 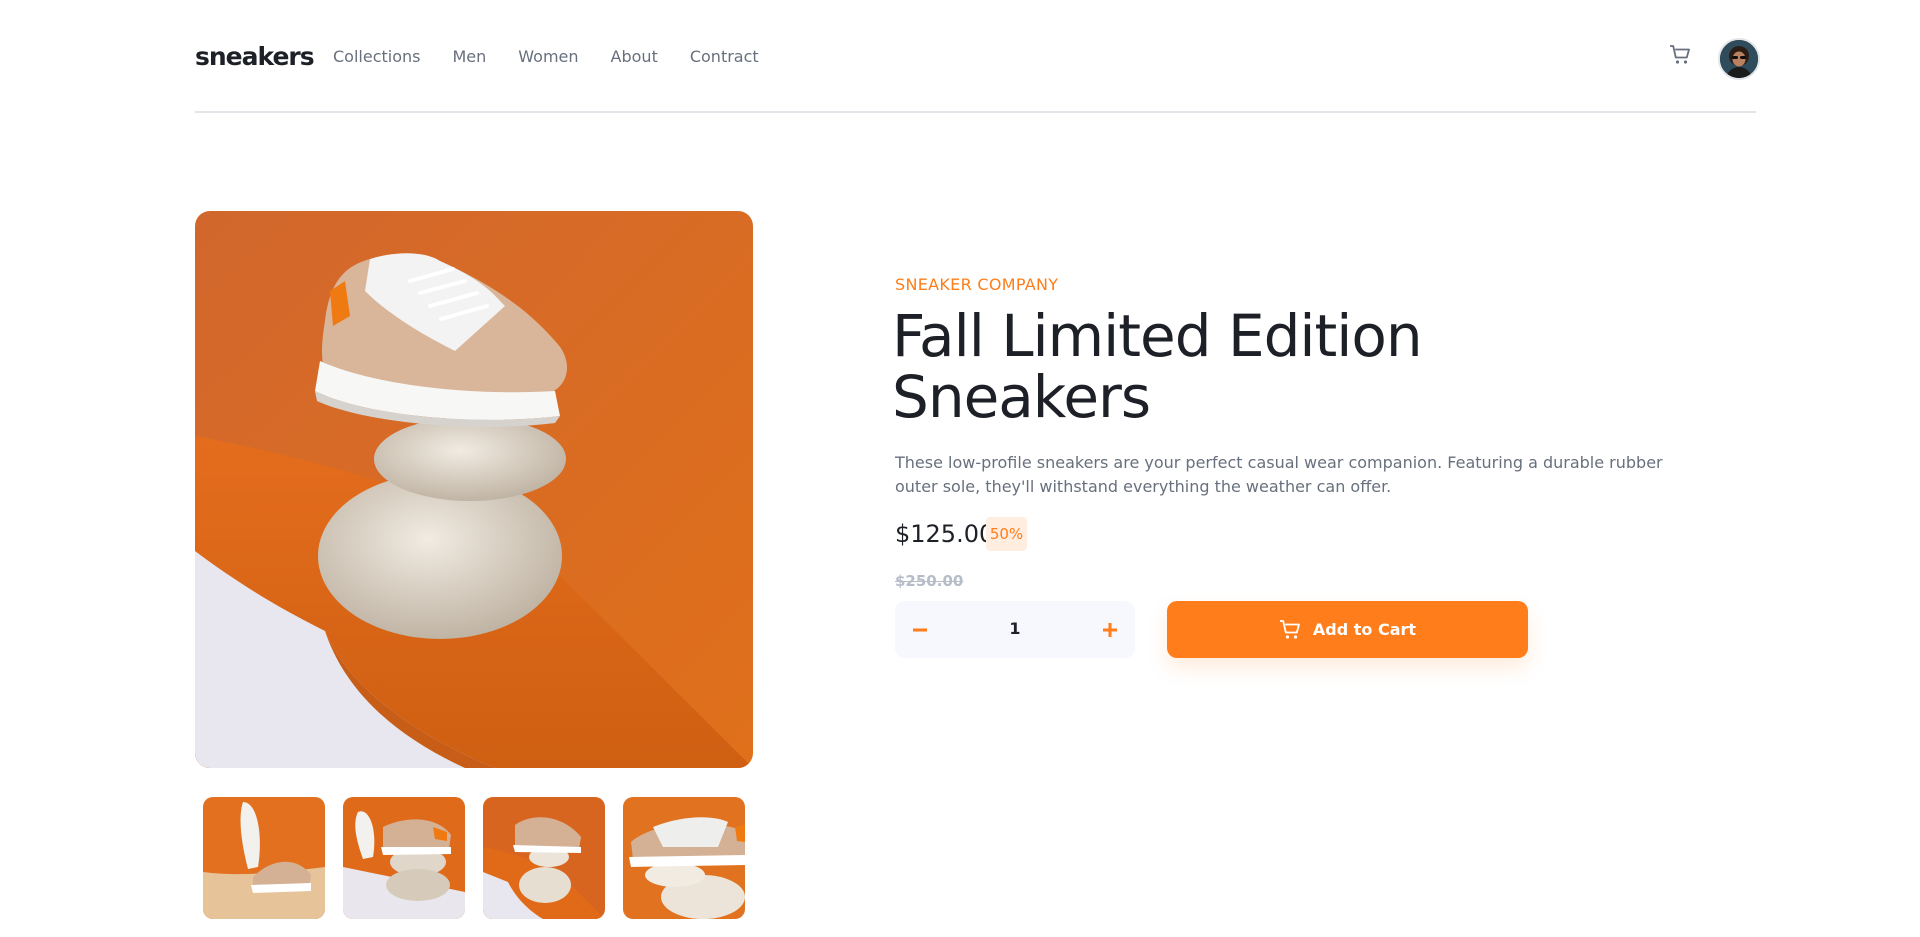 I want to click on plus-icon, so click(x=1110, y=629).